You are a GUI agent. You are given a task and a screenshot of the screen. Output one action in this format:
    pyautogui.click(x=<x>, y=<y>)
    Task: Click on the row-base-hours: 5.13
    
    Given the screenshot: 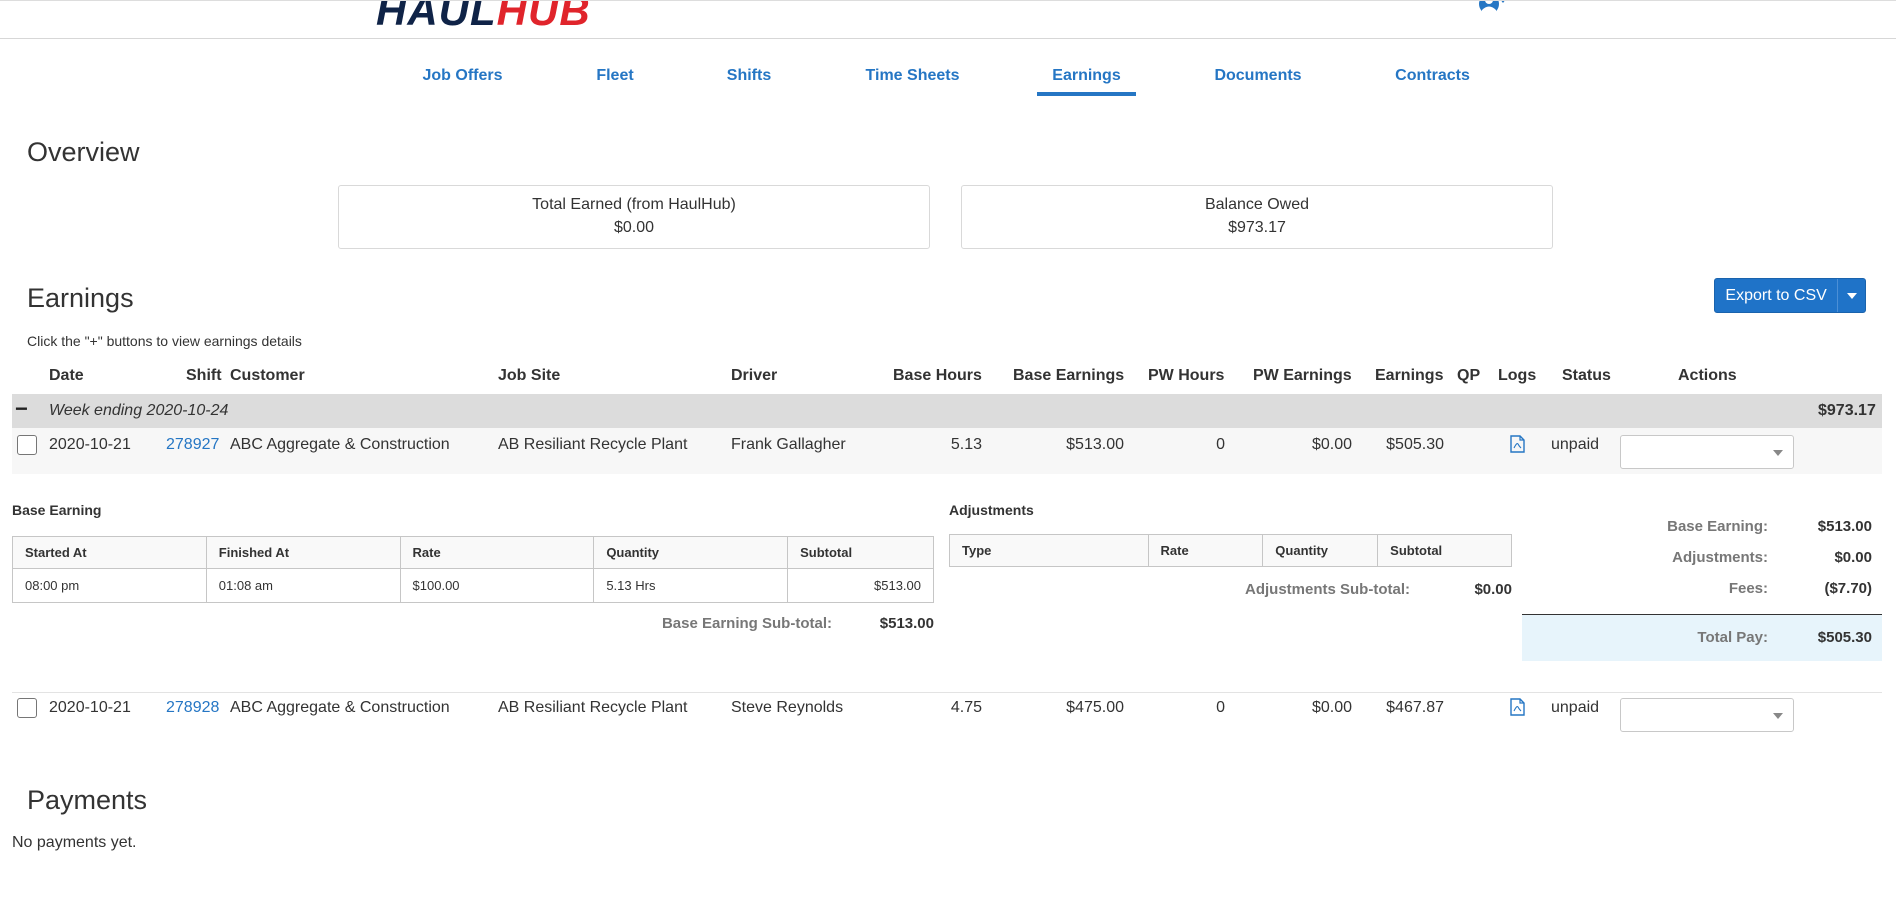 What is the action you would take?
    pyautogui.click(x=966, y=444)
    